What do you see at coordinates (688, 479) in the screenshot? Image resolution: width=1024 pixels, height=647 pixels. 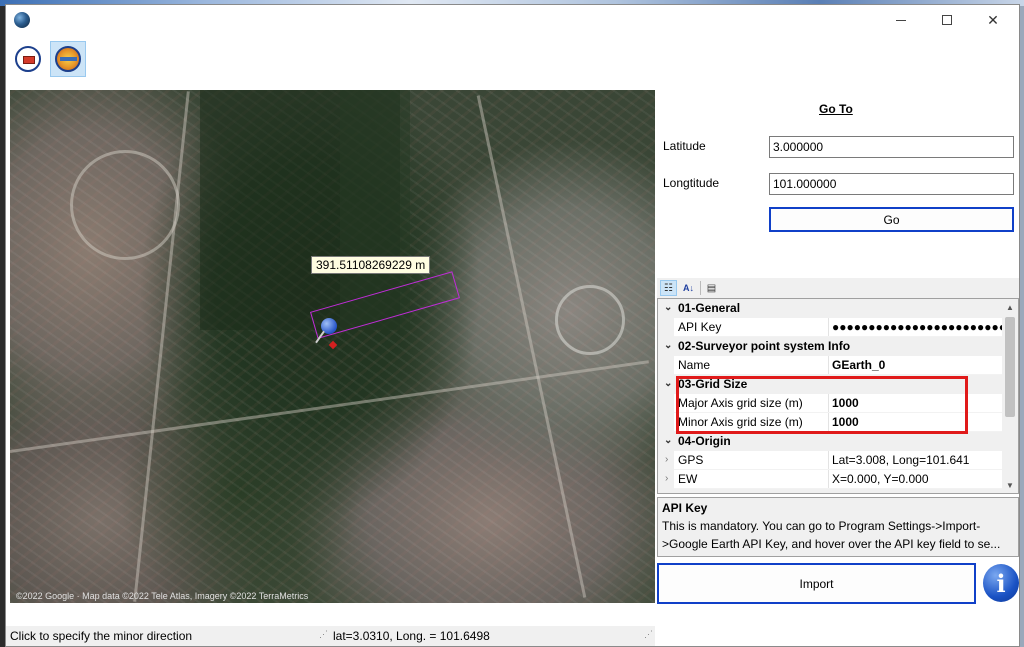 I see `property-name: EW` at bounding box center [688, 479].